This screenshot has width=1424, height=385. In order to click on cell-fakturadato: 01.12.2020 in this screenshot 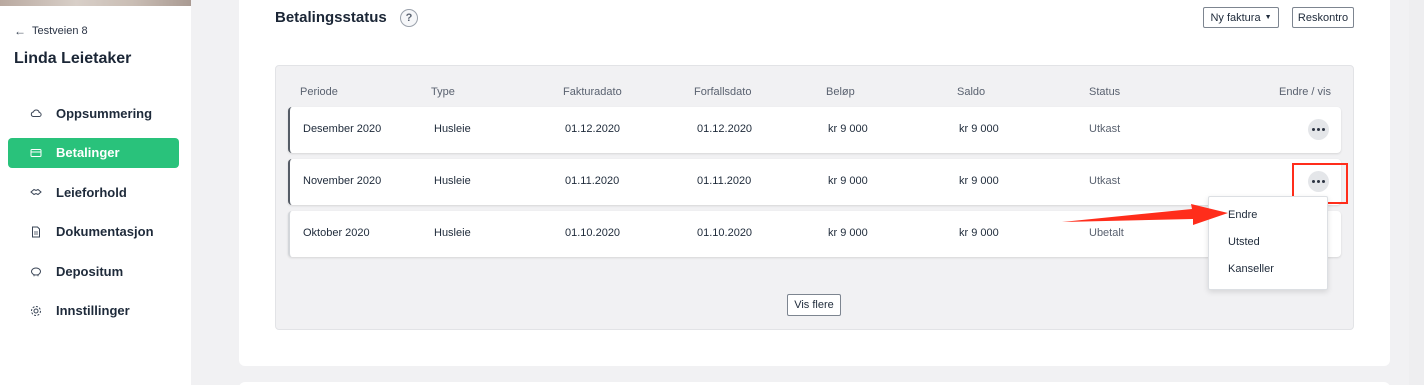, I will do `click(593, 129)`.